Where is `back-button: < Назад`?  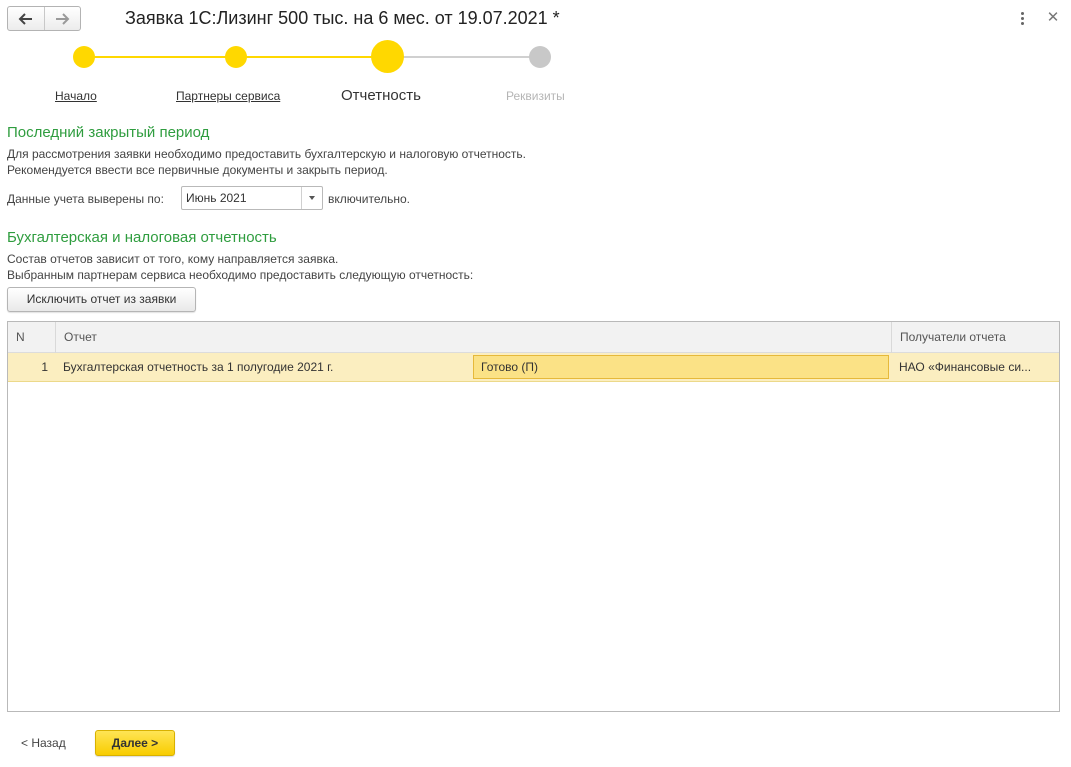 back-button: < Назад is located at coordinates (43, 743).